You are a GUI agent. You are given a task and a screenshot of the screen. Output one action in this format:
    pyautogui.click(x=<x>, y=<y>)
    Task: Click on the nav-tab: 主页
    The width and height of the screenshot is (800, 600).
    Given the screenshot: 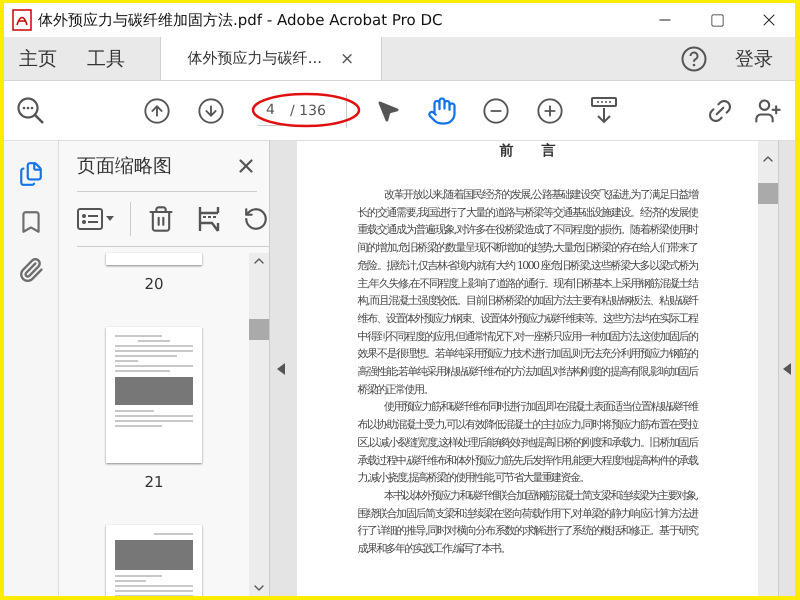 What is the action you would take?
    pyautogui.click(x=38, y=58)
    